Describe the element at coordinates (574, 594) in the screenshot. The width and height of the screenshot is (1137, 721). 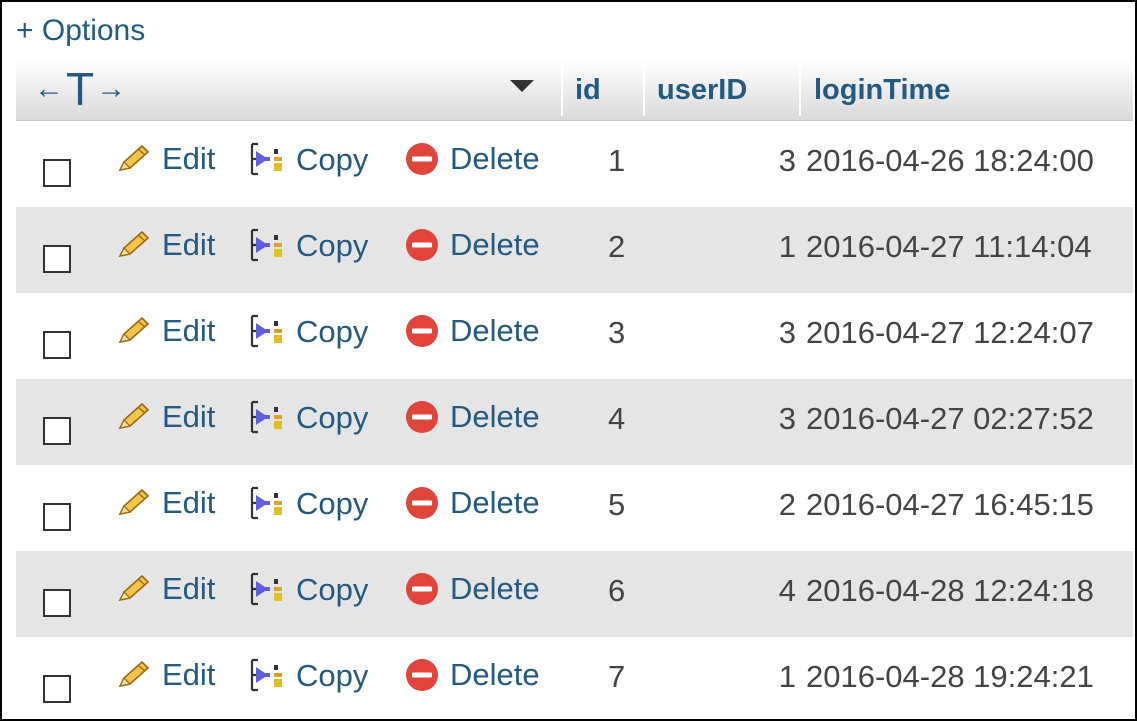
I see `table-row: Edit Copy Delete 6 4 2016-04-28 12:24:18` at that location.